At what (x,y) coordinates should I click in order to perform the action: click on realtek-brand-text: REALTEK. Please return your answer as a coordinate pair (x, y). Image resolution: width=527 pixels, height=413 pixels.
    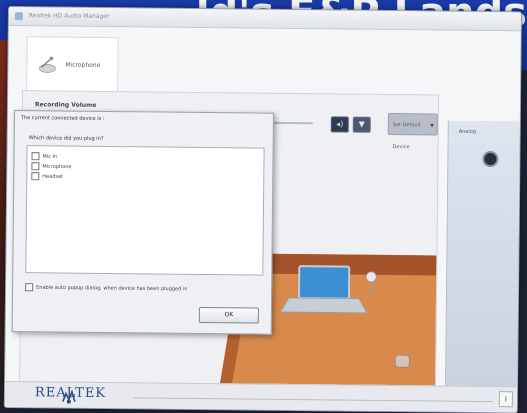
    Looking at the image, I should click on (70, 393).